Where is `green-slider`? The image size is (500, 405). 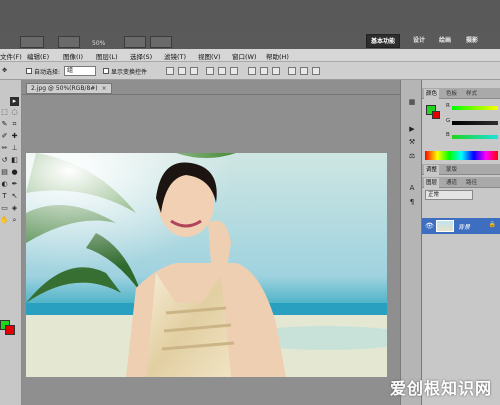
green-slider is located at coordinates (475, 123).